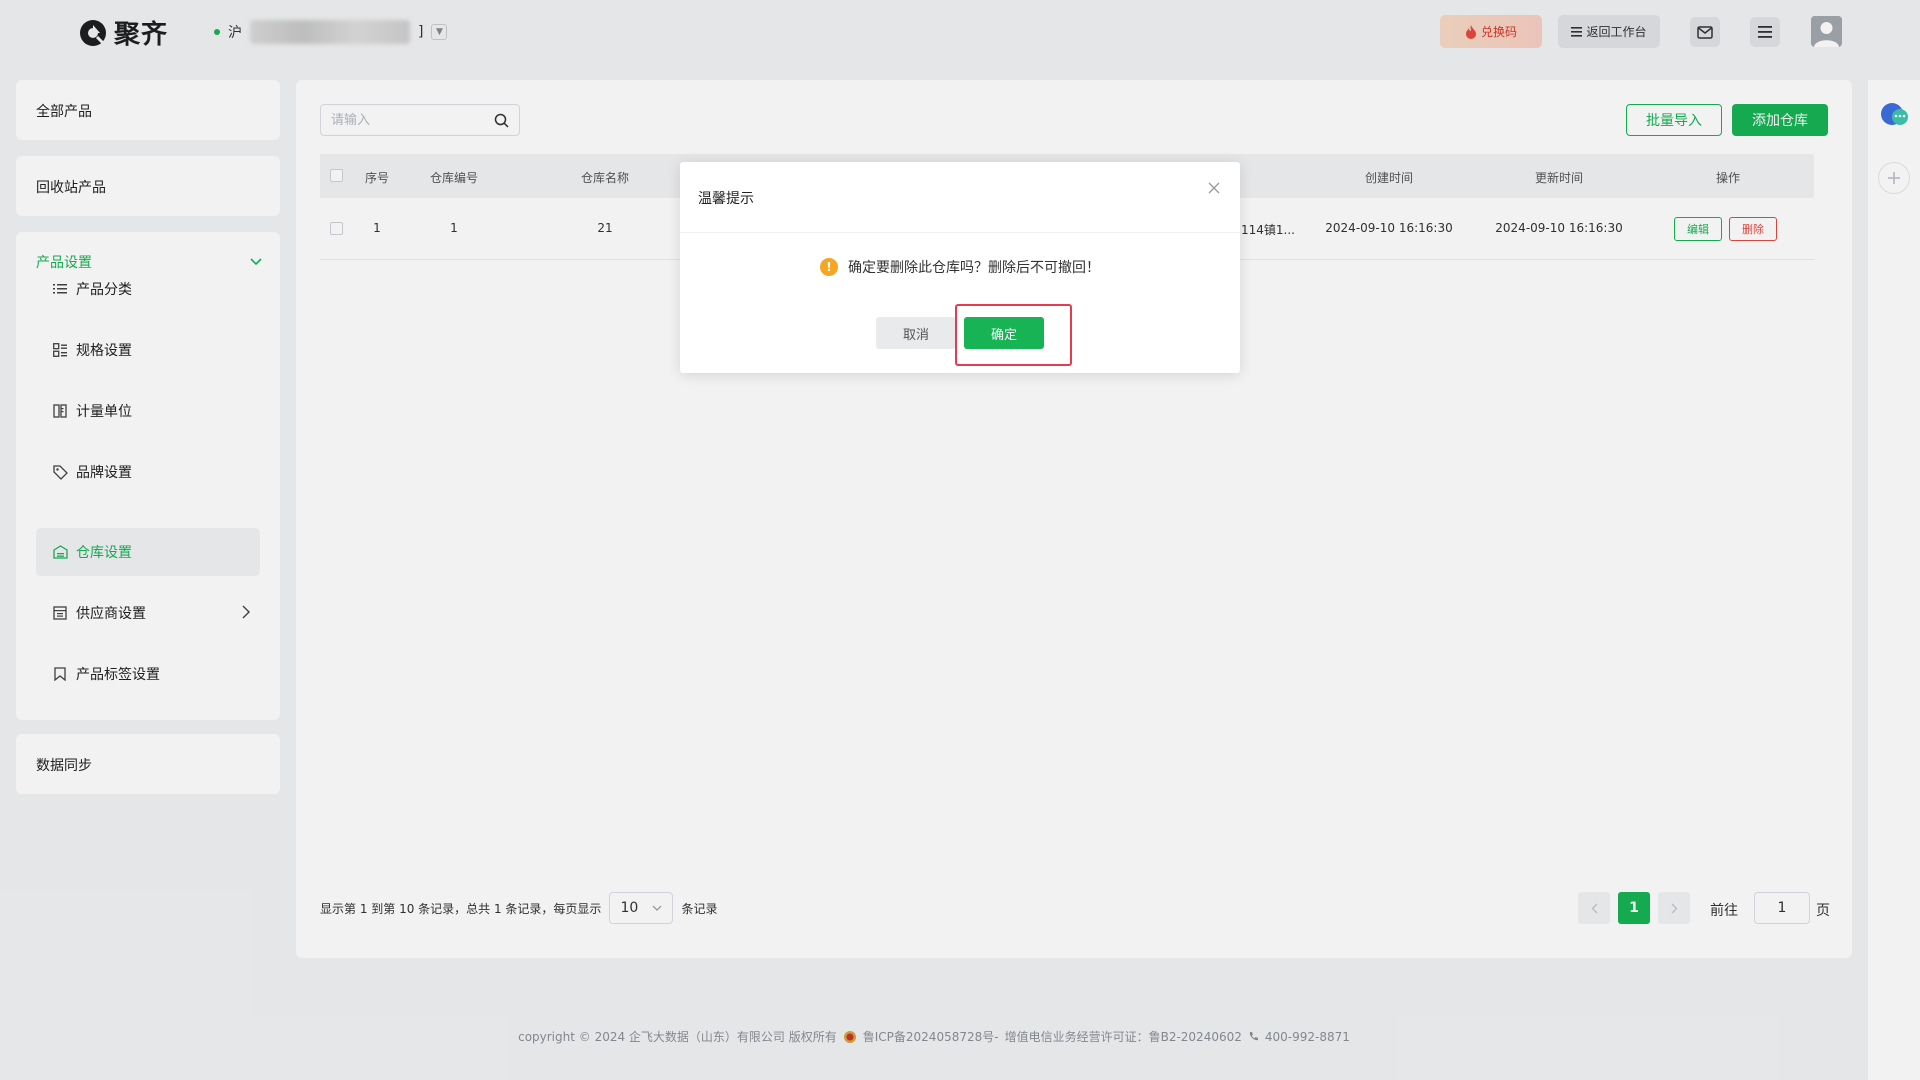 This screenshot has width=1920, height=1080. Describe the element at coordinates (829, 267) in the screenshot. I see `warning-icon: !` at that location.